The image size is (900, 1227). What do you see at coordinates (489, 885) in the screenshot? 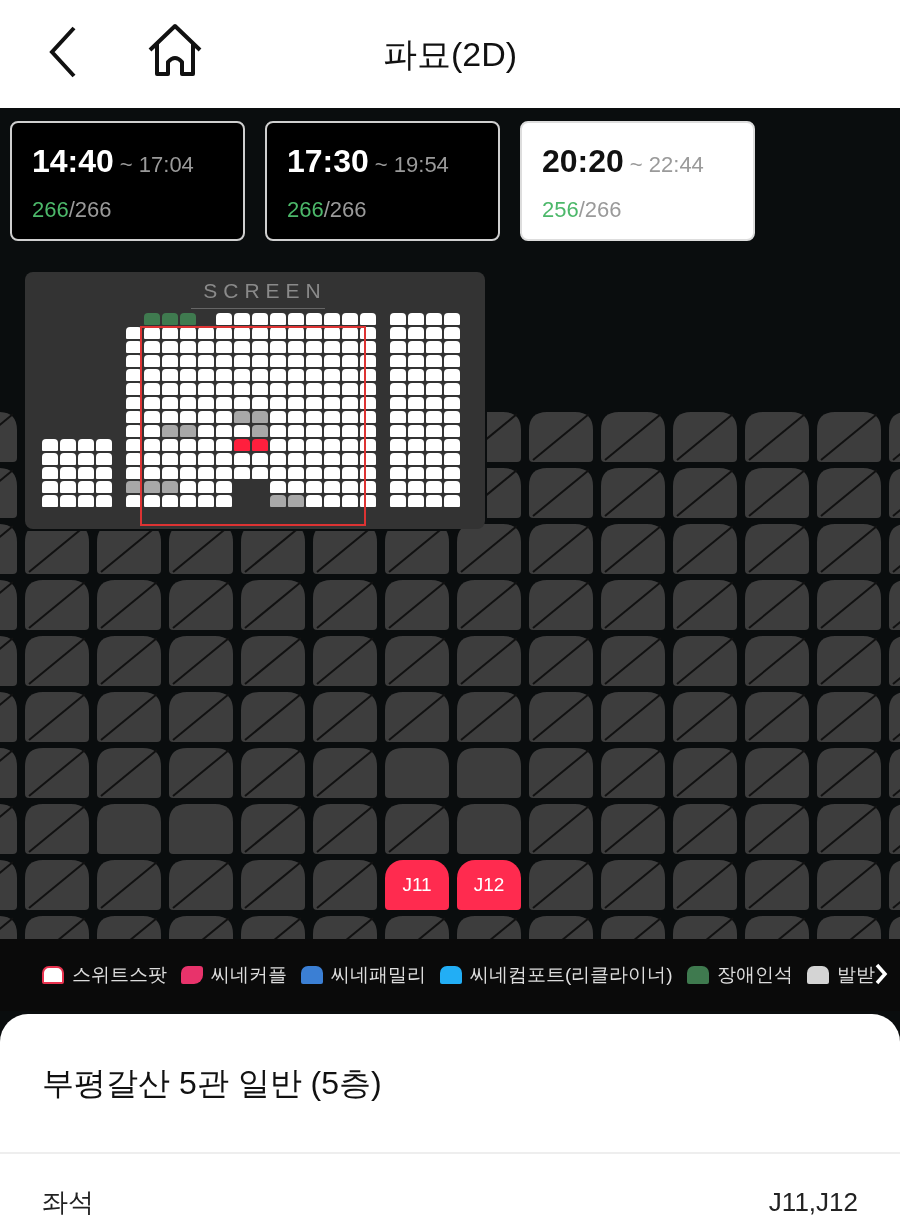
I see `seat: J12` at bounding box center [489, 885].